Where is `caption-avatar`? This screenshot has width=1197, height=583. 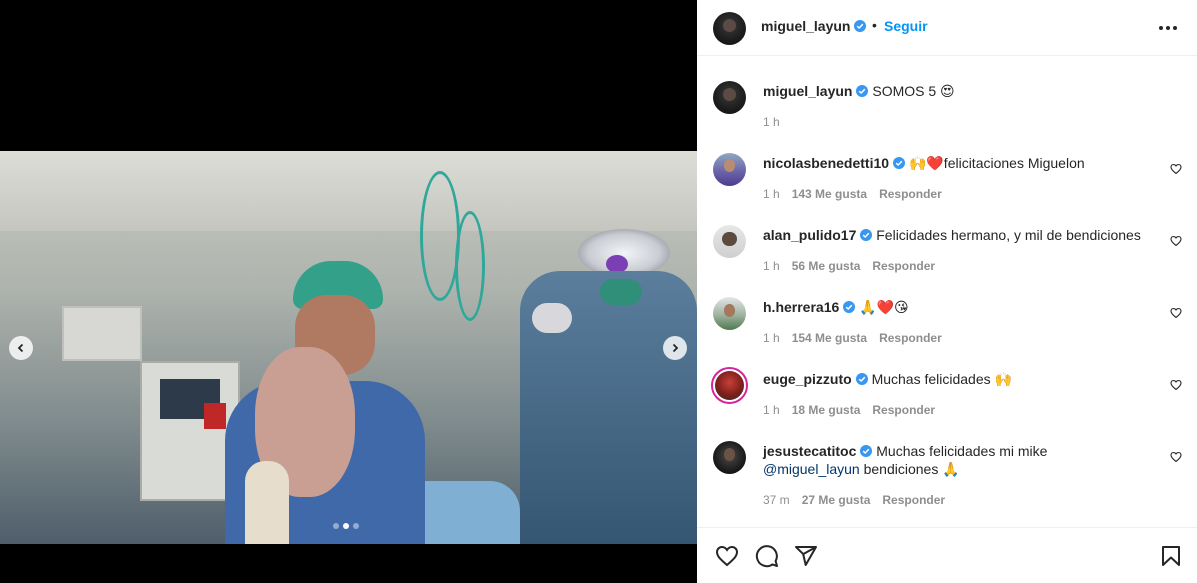 caption-avatar is located at coordinates (729, 97).